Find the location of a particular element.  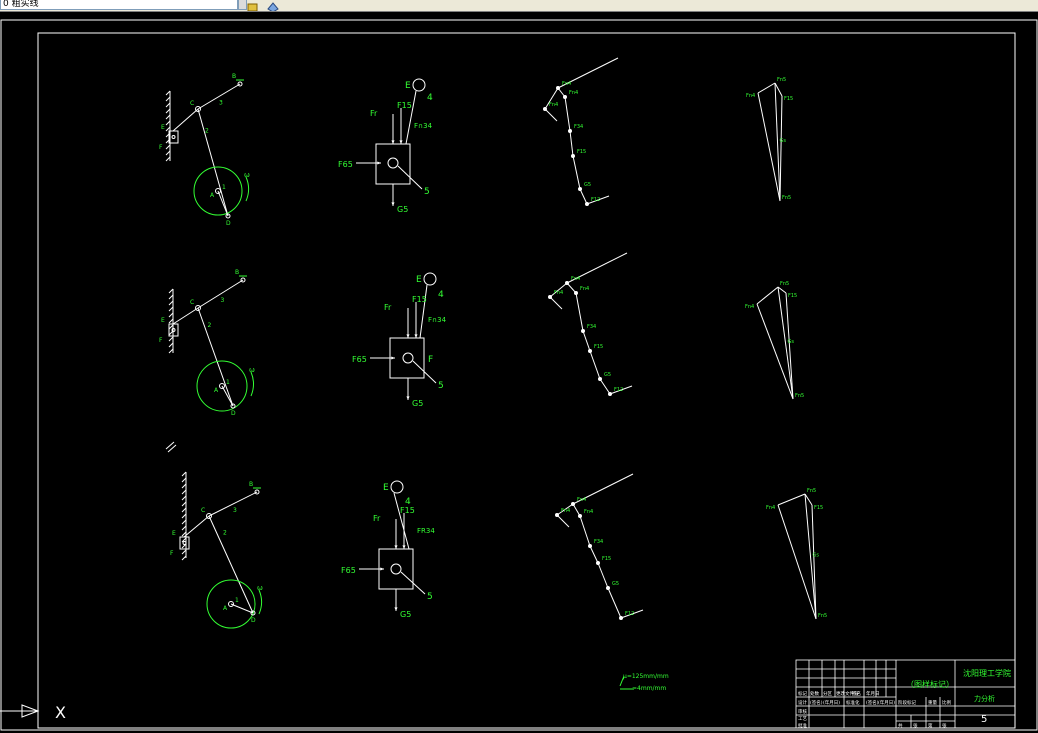

title-cell: 年月日 is located at coordinates (873, 693).